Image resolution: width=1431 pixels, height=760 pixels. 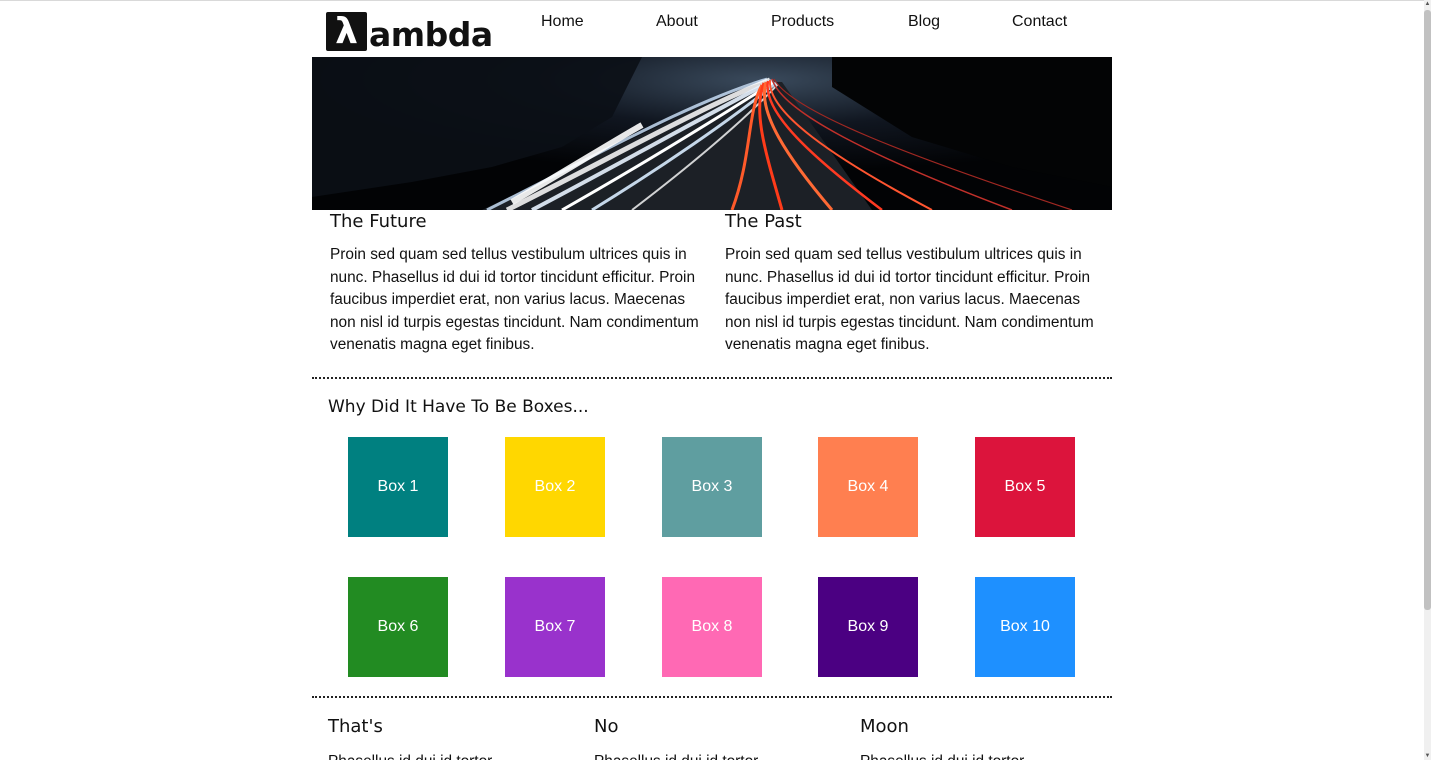 I want to click on box-4: Box 4, so click(x=868, y=487).